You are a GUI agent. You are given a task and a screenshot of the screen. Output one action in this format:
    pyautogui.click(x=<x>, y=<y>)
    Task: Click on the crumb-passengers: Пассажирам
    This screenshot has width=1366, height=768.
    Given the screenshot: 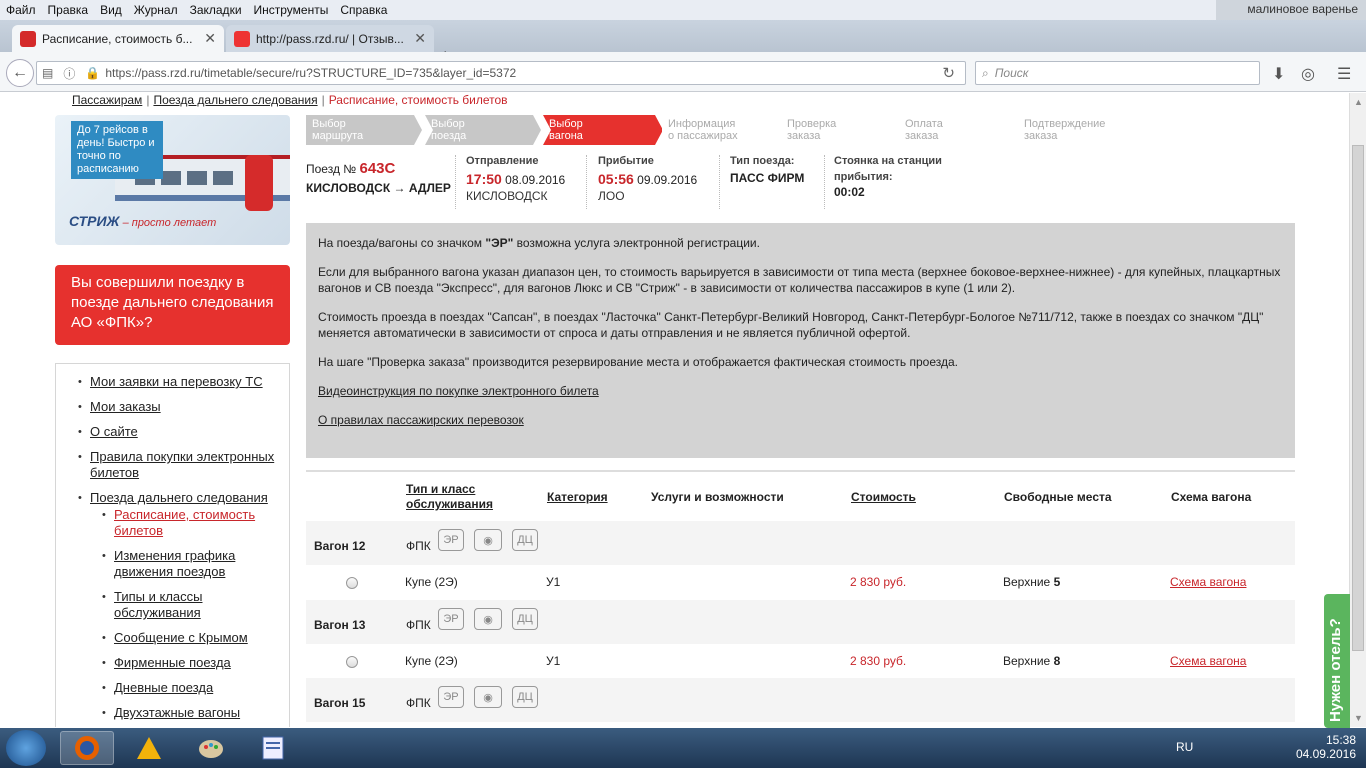 What is the action you would take?
    pyautogui.click(x=107, y=100)
    